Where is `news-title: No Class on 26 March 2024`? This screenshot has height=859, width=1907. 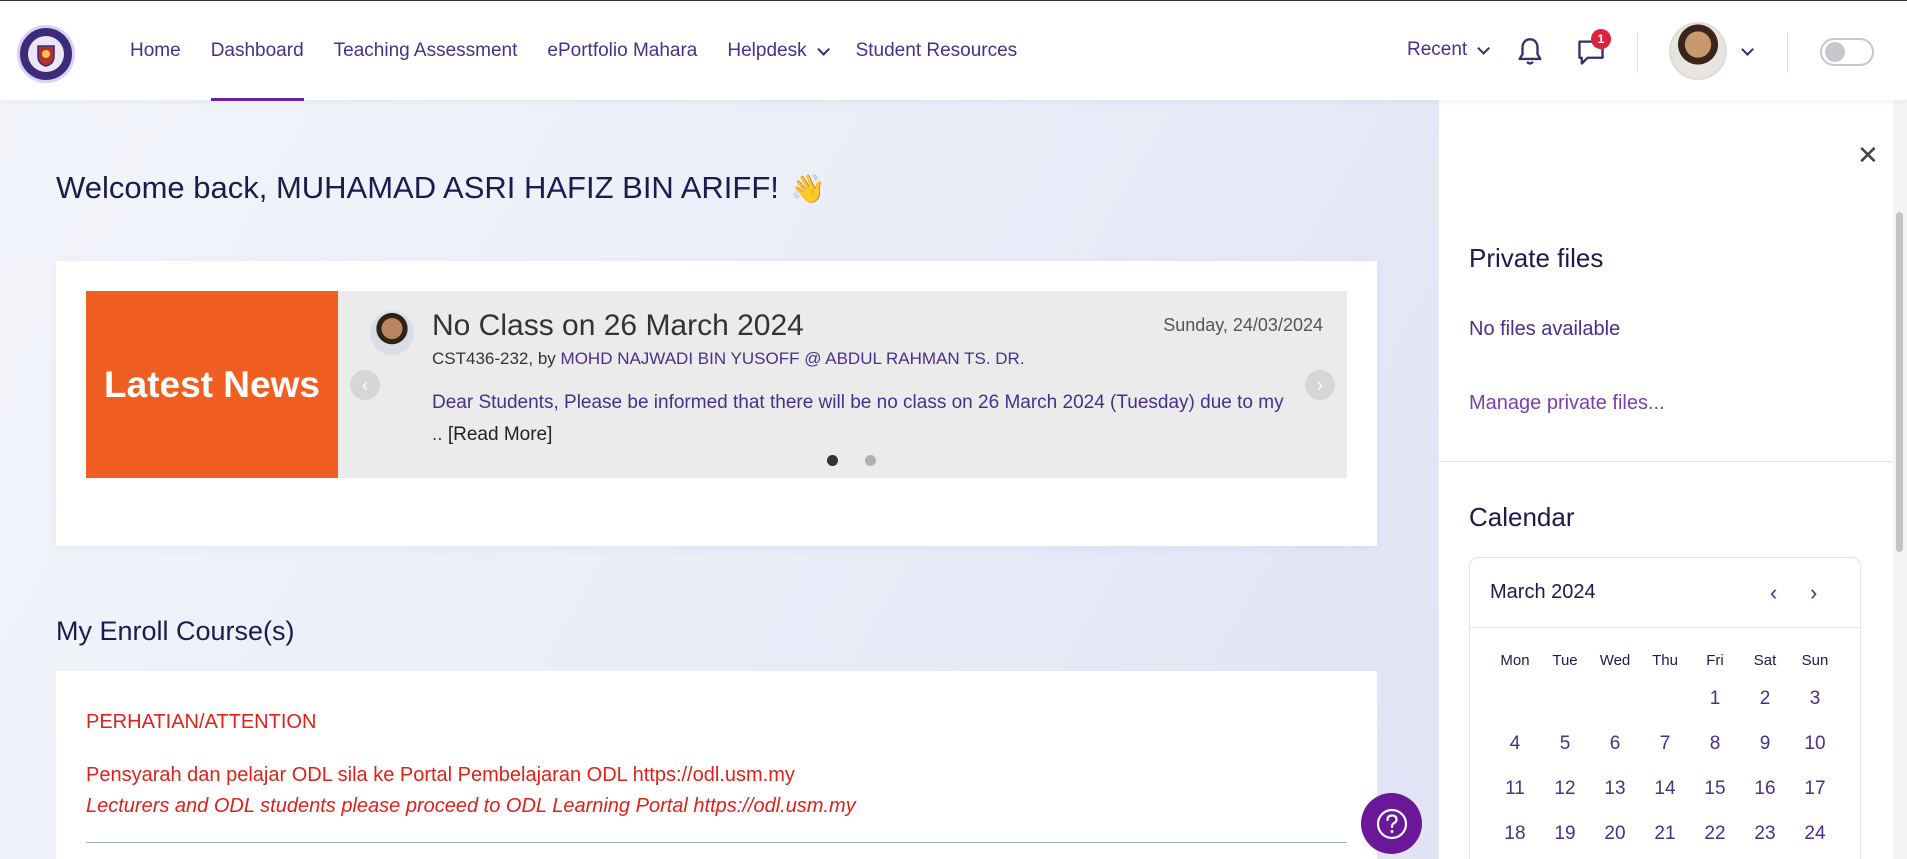 news-title: No Class on 26 March 2024 is located at coordinates (618, 326).